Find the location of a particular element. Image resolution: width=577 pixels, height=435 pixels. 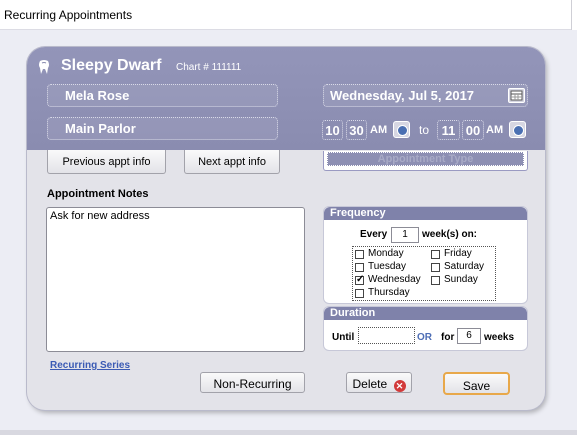

recurring-series-link: Recurring Series is located at coordinates (90, 365).